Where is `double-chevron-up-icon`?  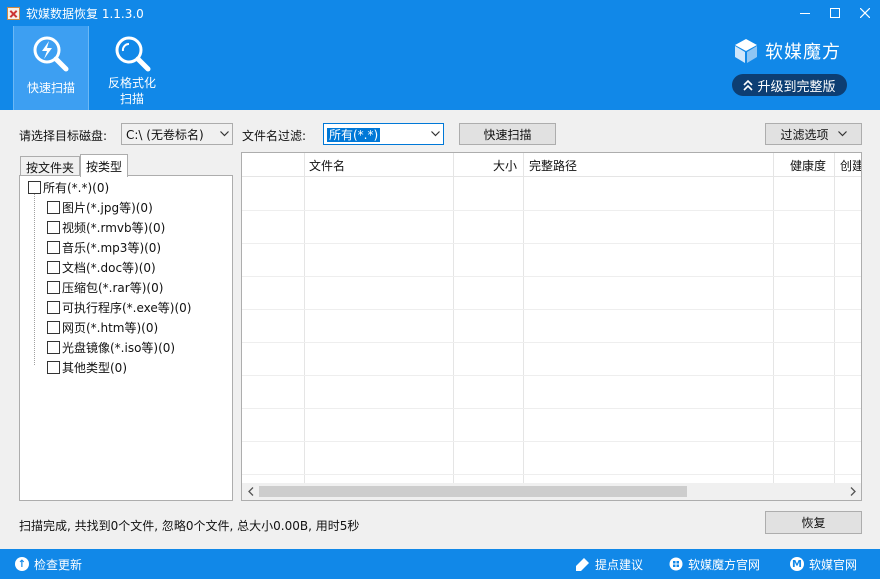
double-chevron-up-icon is located at coordinates (748, 85).